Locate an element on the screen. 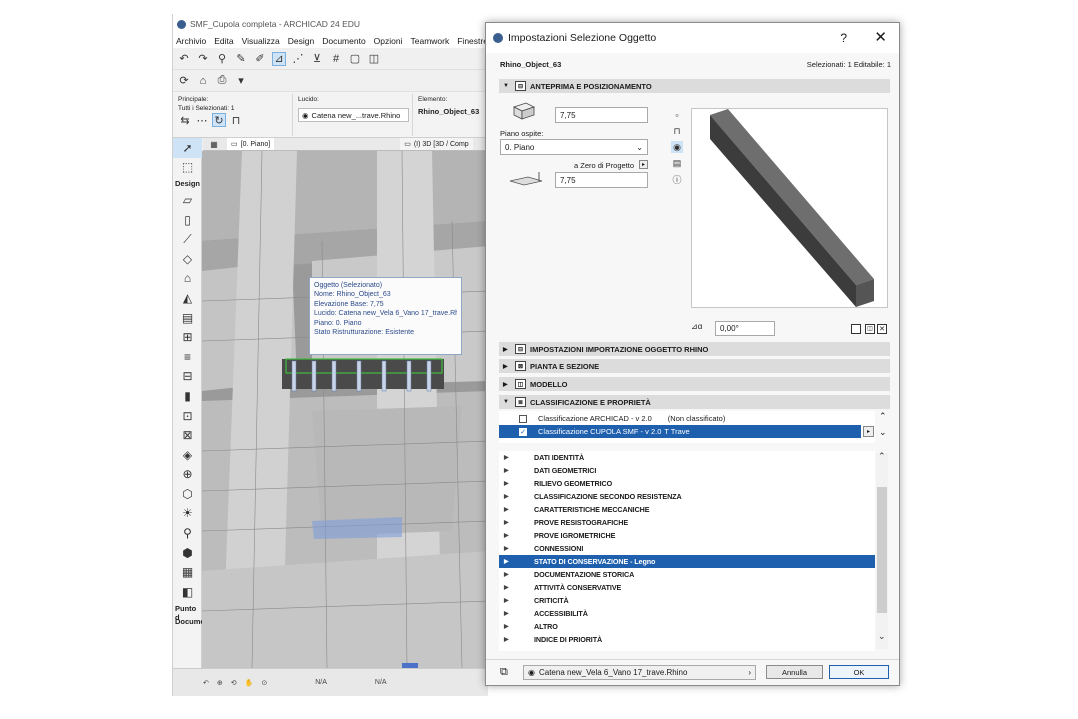 The width and height of the screenshot is (1078, 719). 3d-view-icon: ◉ is located at coordinates (677, 147).